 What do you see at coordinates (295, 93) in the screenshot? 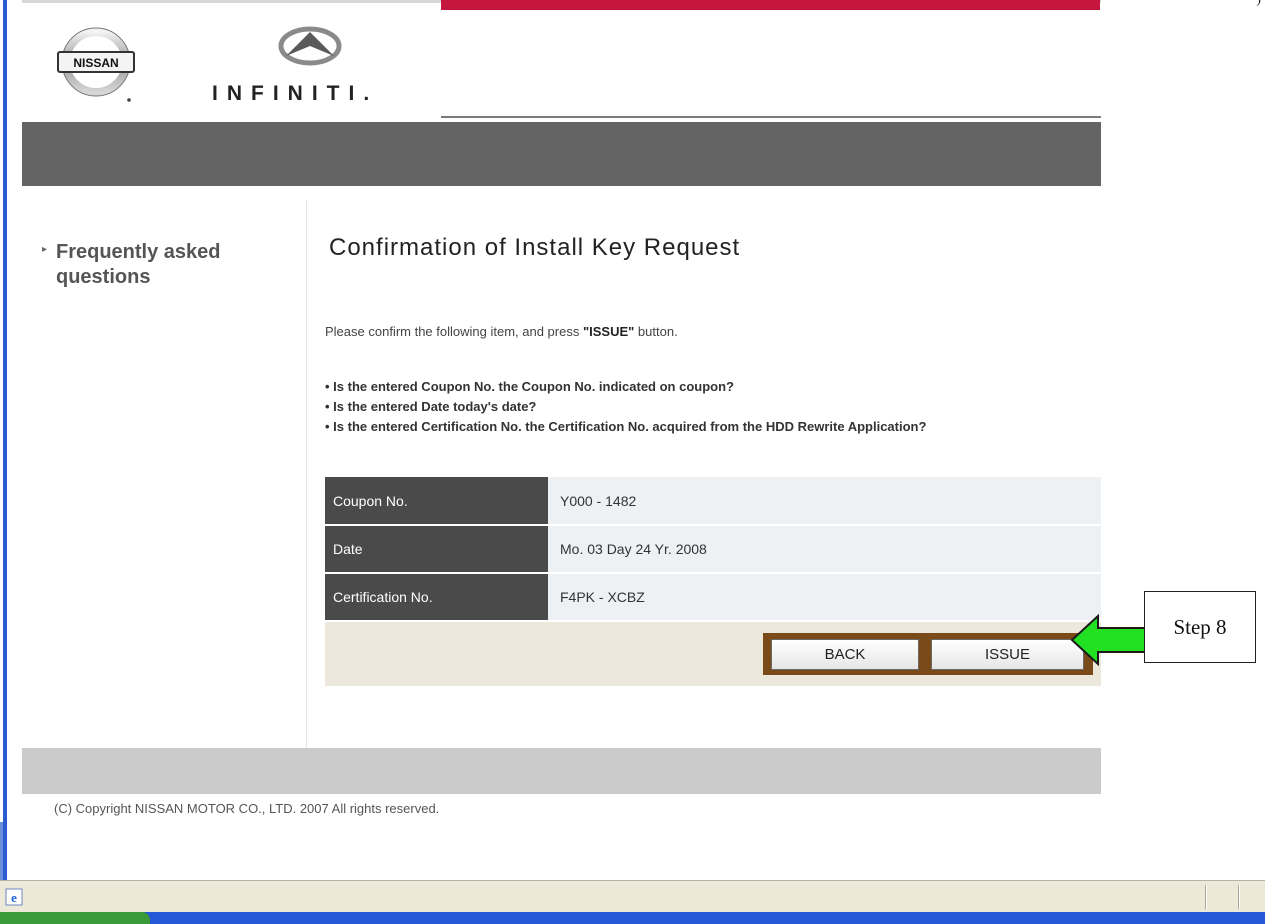
I see `infiniti-wordmark: INFINITI.` at bounding box center [295, 93].